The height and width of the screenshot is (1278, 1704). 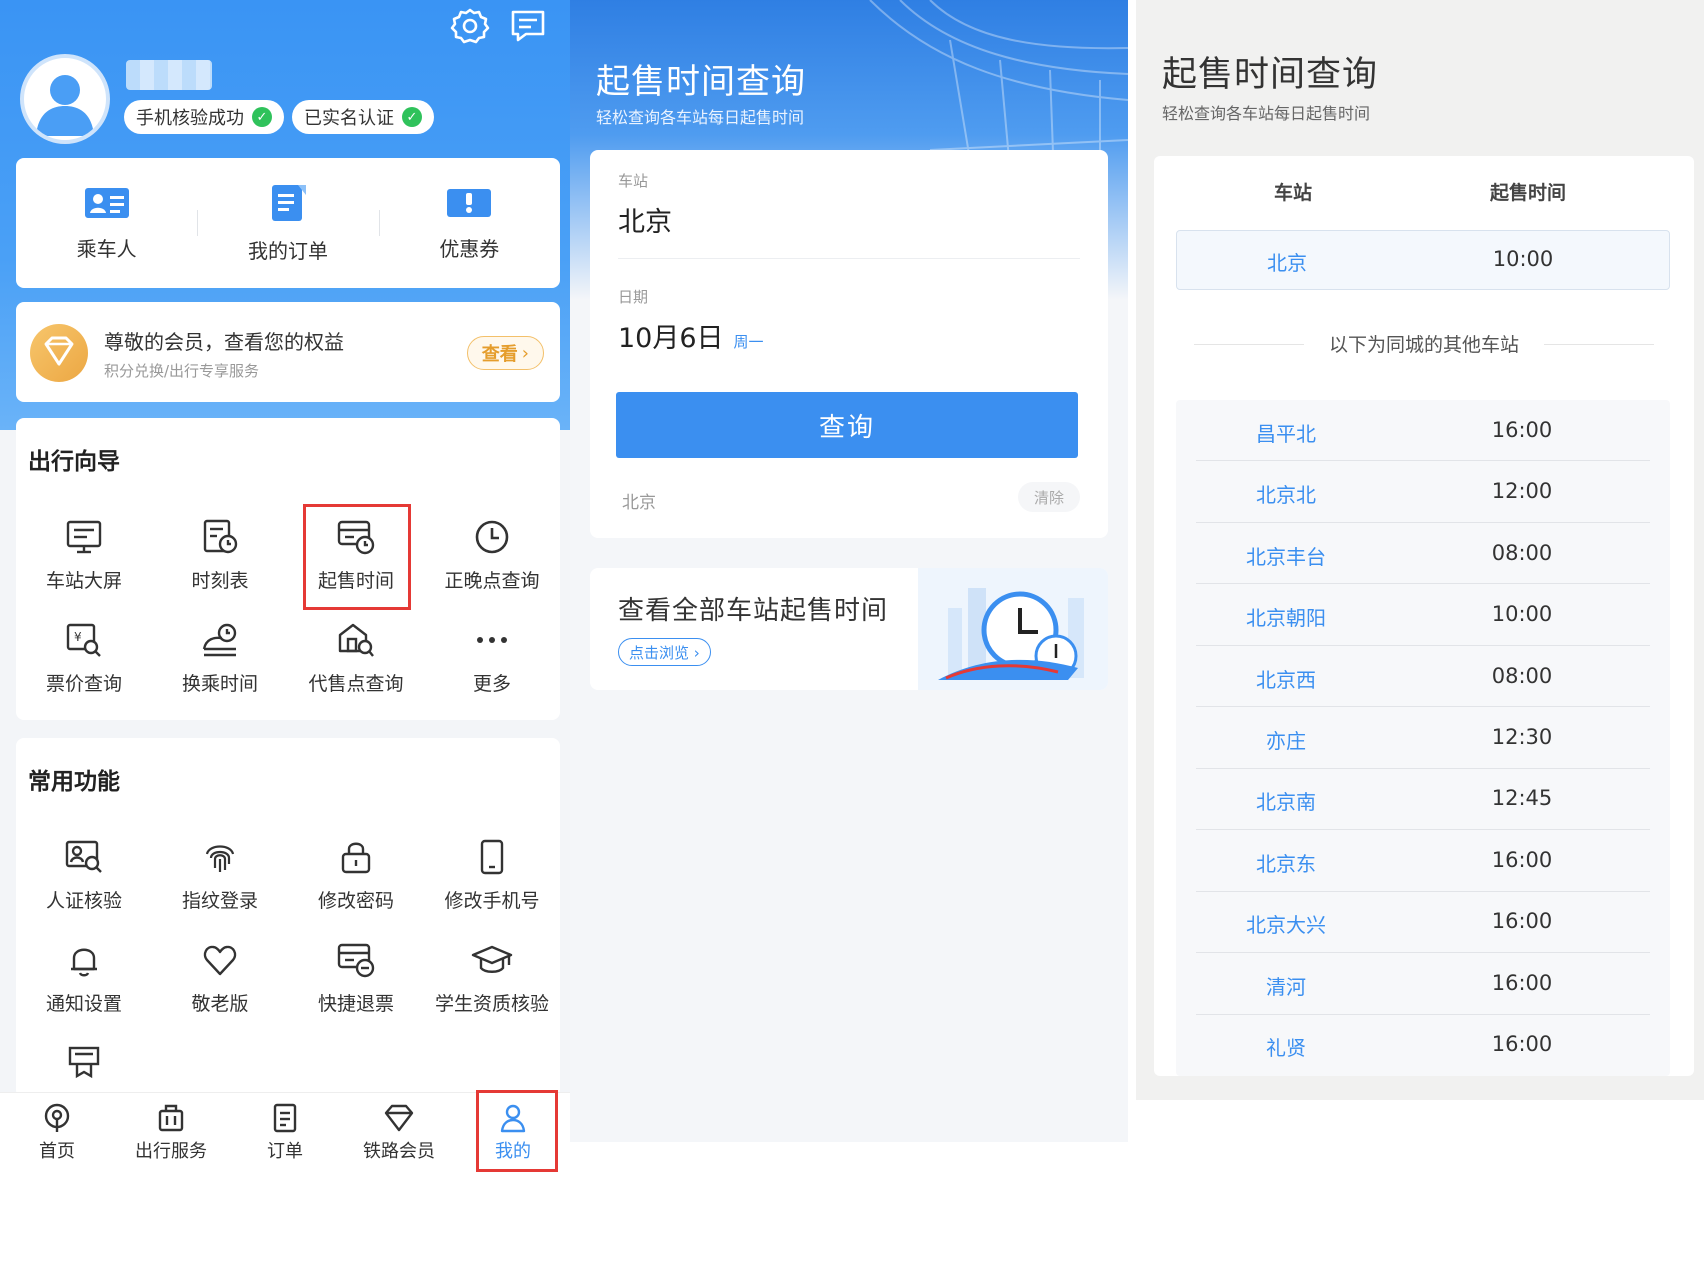 I want to click on table-row: 北京东 16:00, so click(x=1423, y=861).